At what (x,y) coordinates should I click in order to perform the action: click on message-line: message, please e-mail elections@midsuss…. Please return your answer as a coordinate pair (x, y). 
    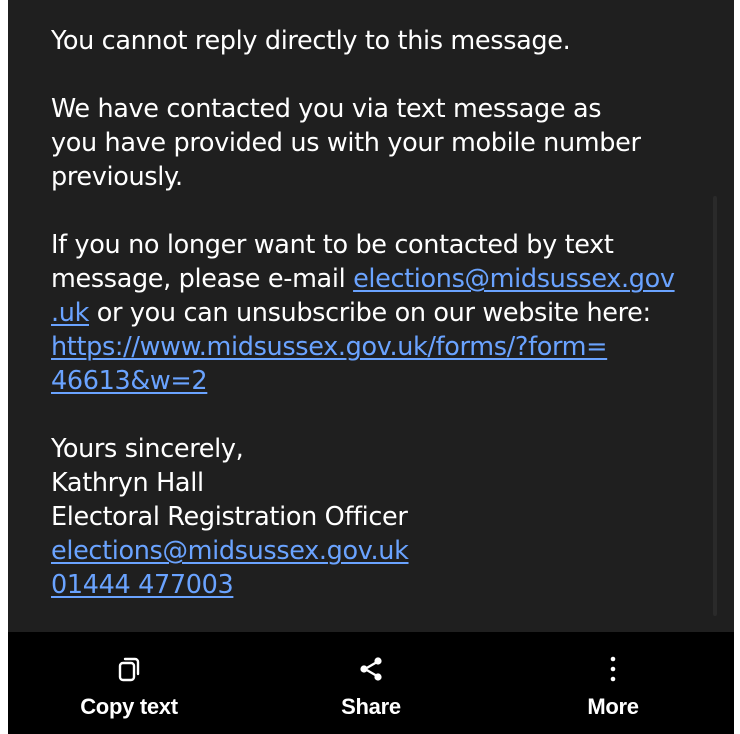
    Looking at the image, I should click on (381, 279).